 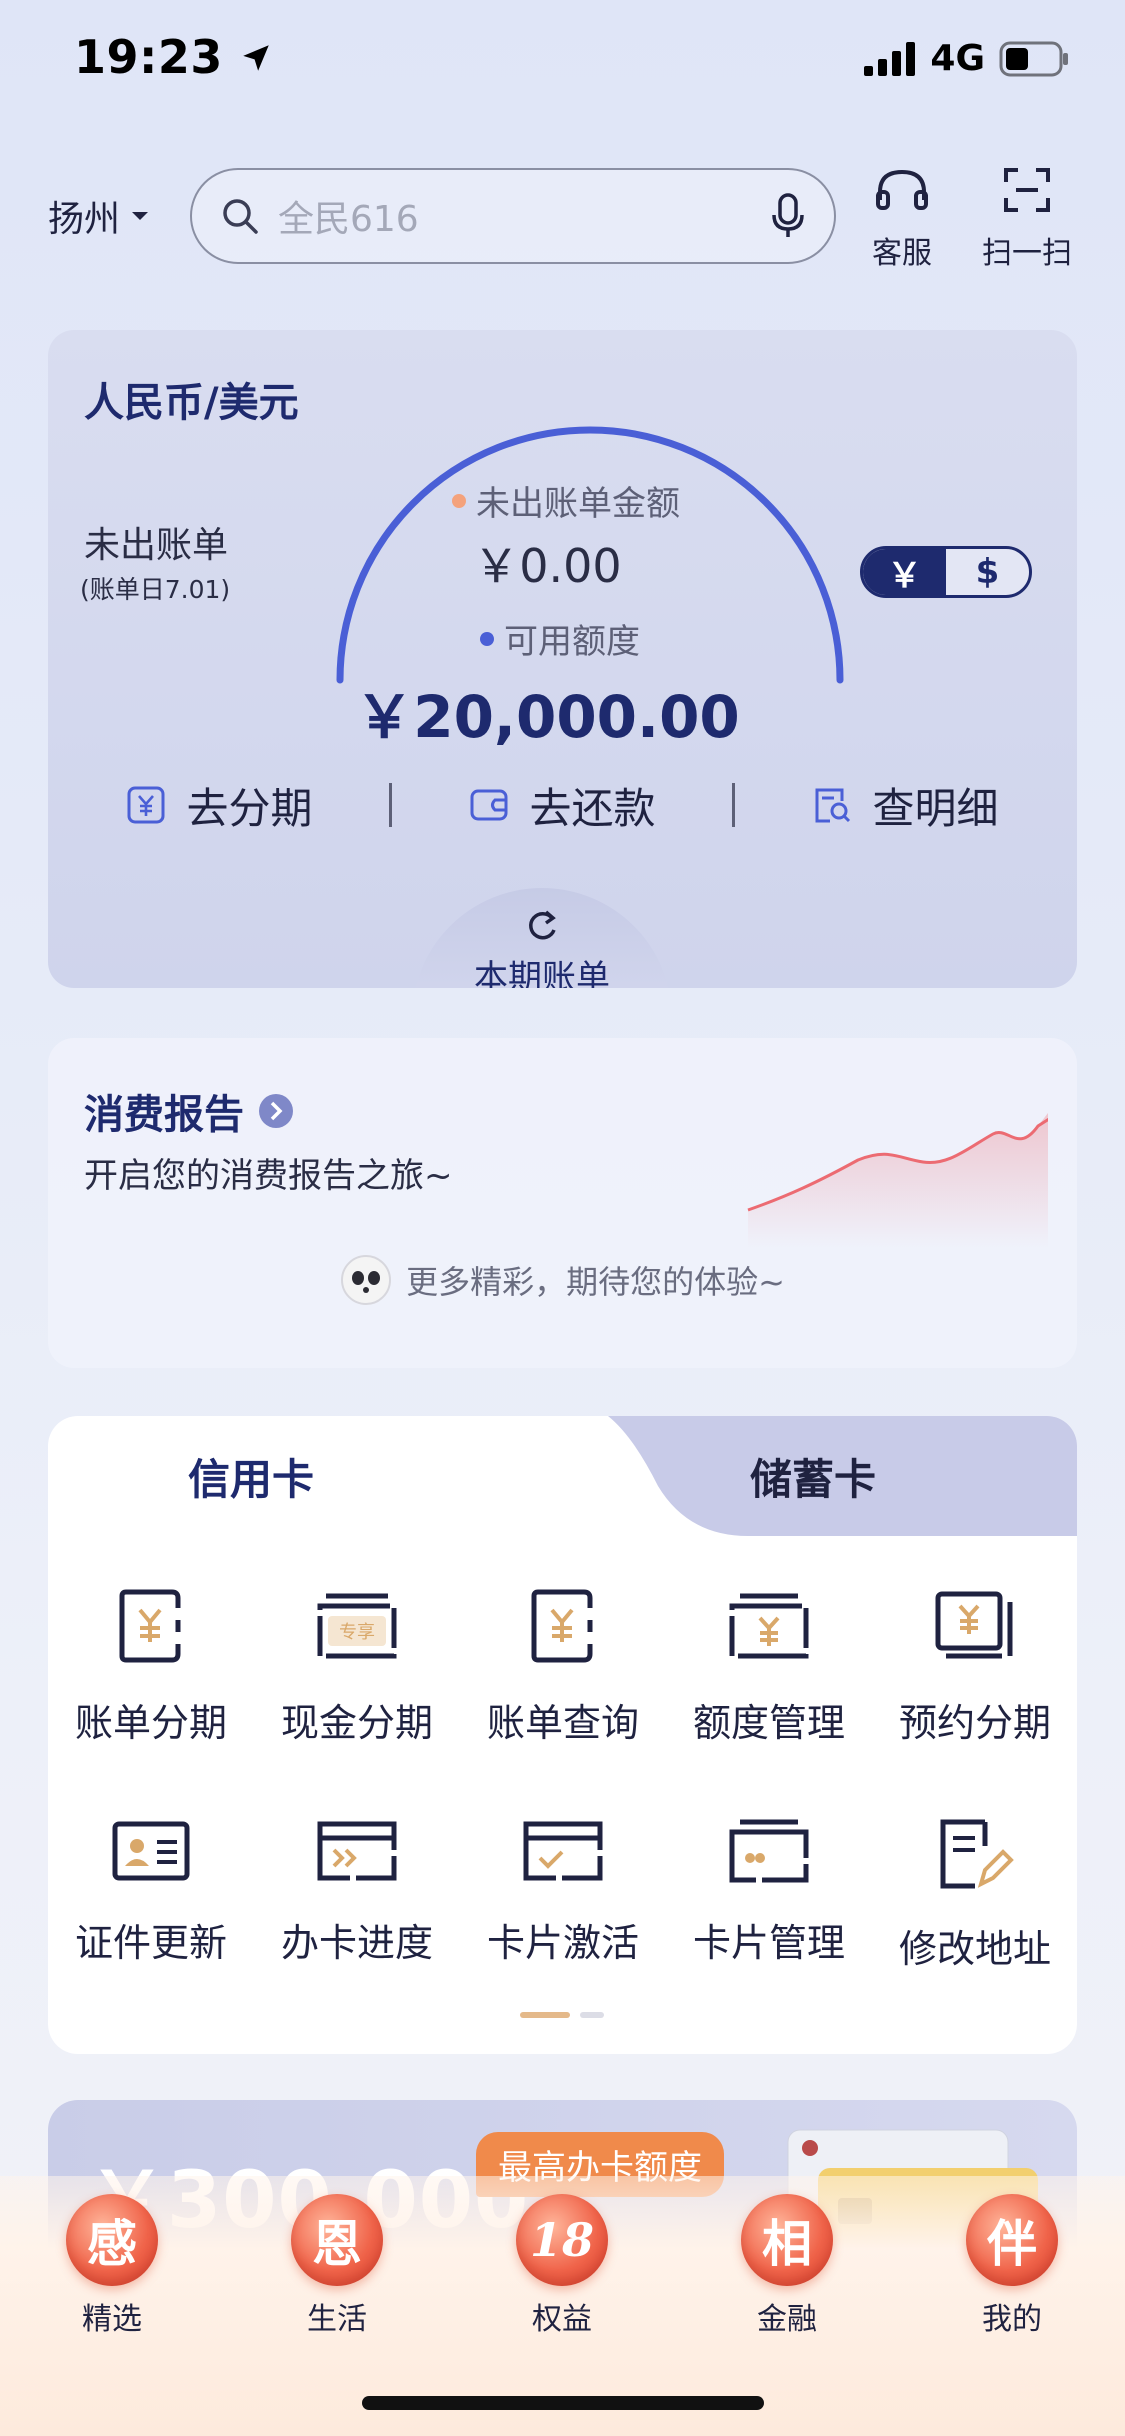 What do you see at coordinates (902, 253) in the screenshot?
I see `customer-service-label: 客服` at bounding box center [902, 253].